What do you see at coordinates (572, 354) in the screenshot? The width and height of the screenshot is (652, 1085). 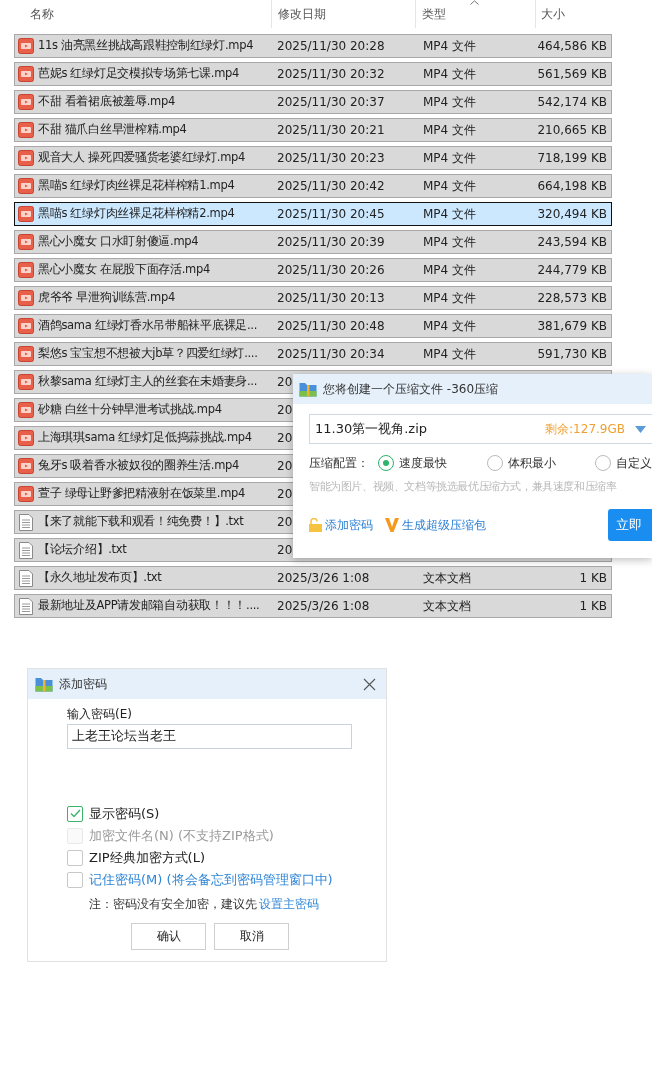 I see `file-size: 591,730 KB` at bounding box center [572, 354].